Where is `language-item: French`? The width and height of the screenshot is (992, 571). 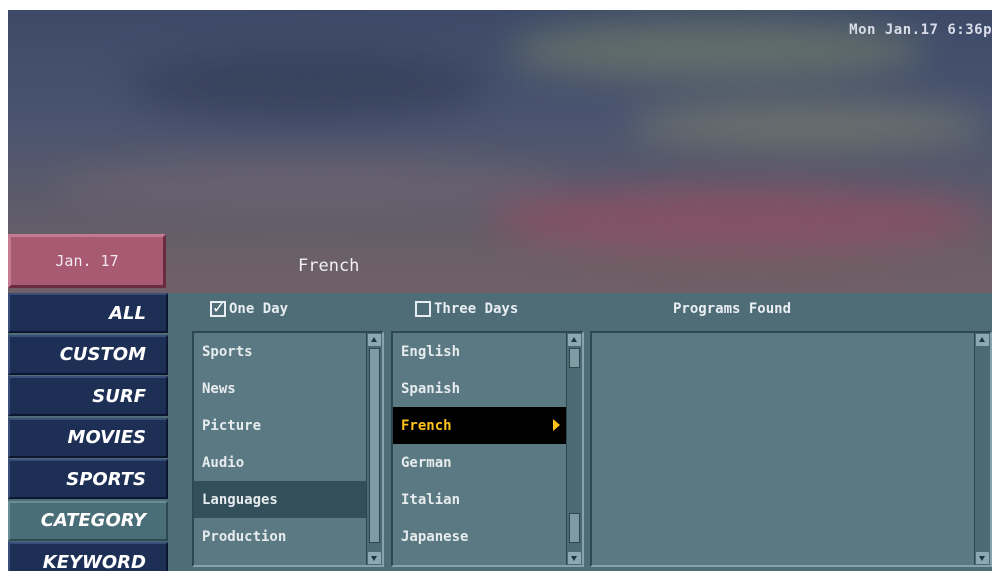 language-item: French is located at coordinates (479, 425).